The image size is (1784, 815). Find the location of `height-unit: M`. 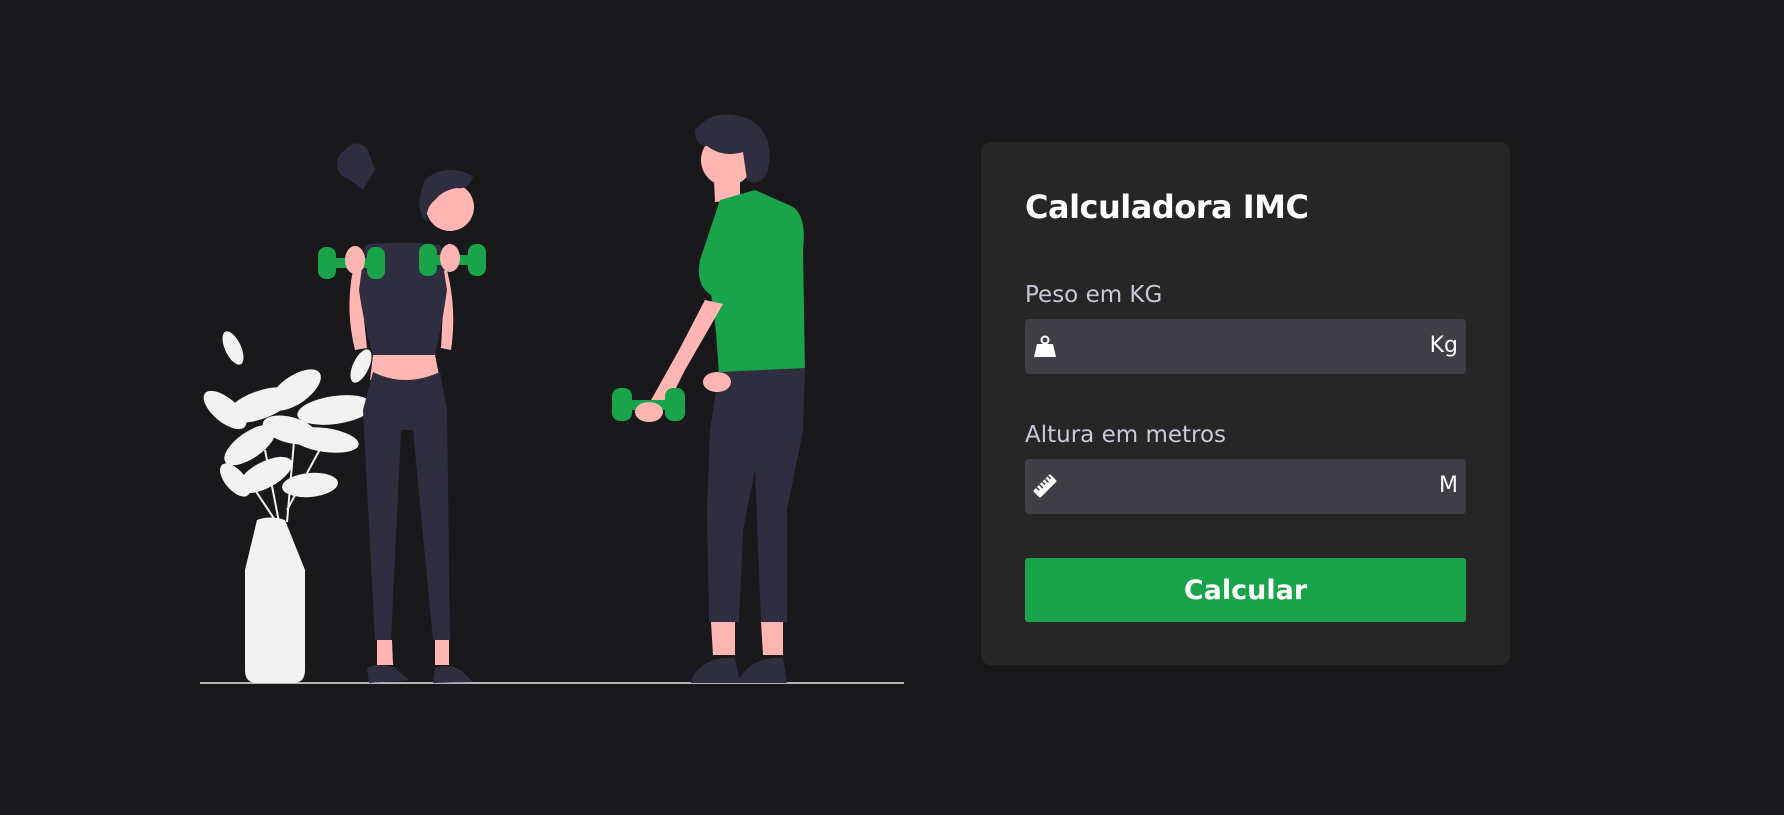

height-unit: M is located at coordinates (1448, 485).